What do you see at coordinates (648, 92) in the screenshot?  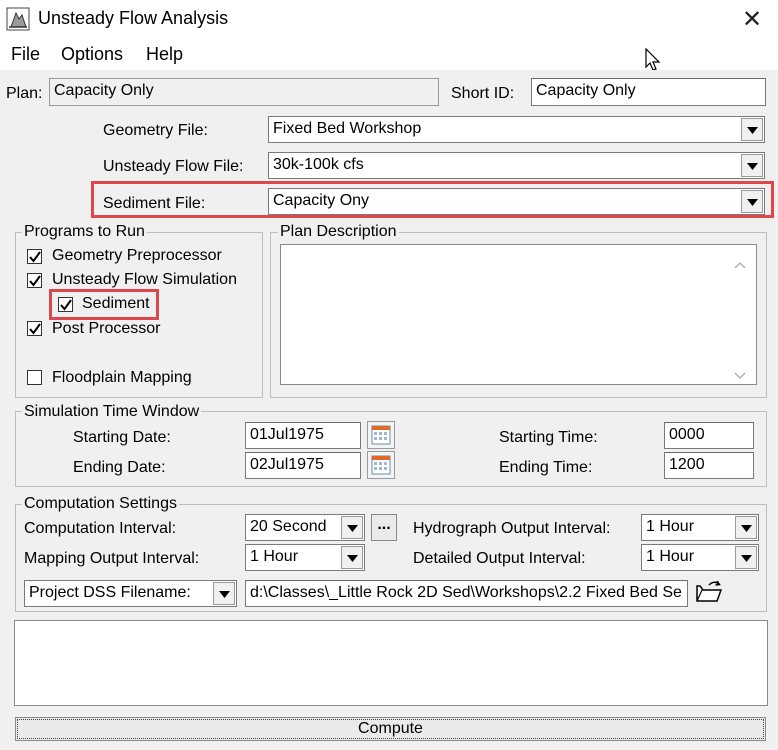 I see `short-id-input: Capacity Only` at bounding box center [648, 92].